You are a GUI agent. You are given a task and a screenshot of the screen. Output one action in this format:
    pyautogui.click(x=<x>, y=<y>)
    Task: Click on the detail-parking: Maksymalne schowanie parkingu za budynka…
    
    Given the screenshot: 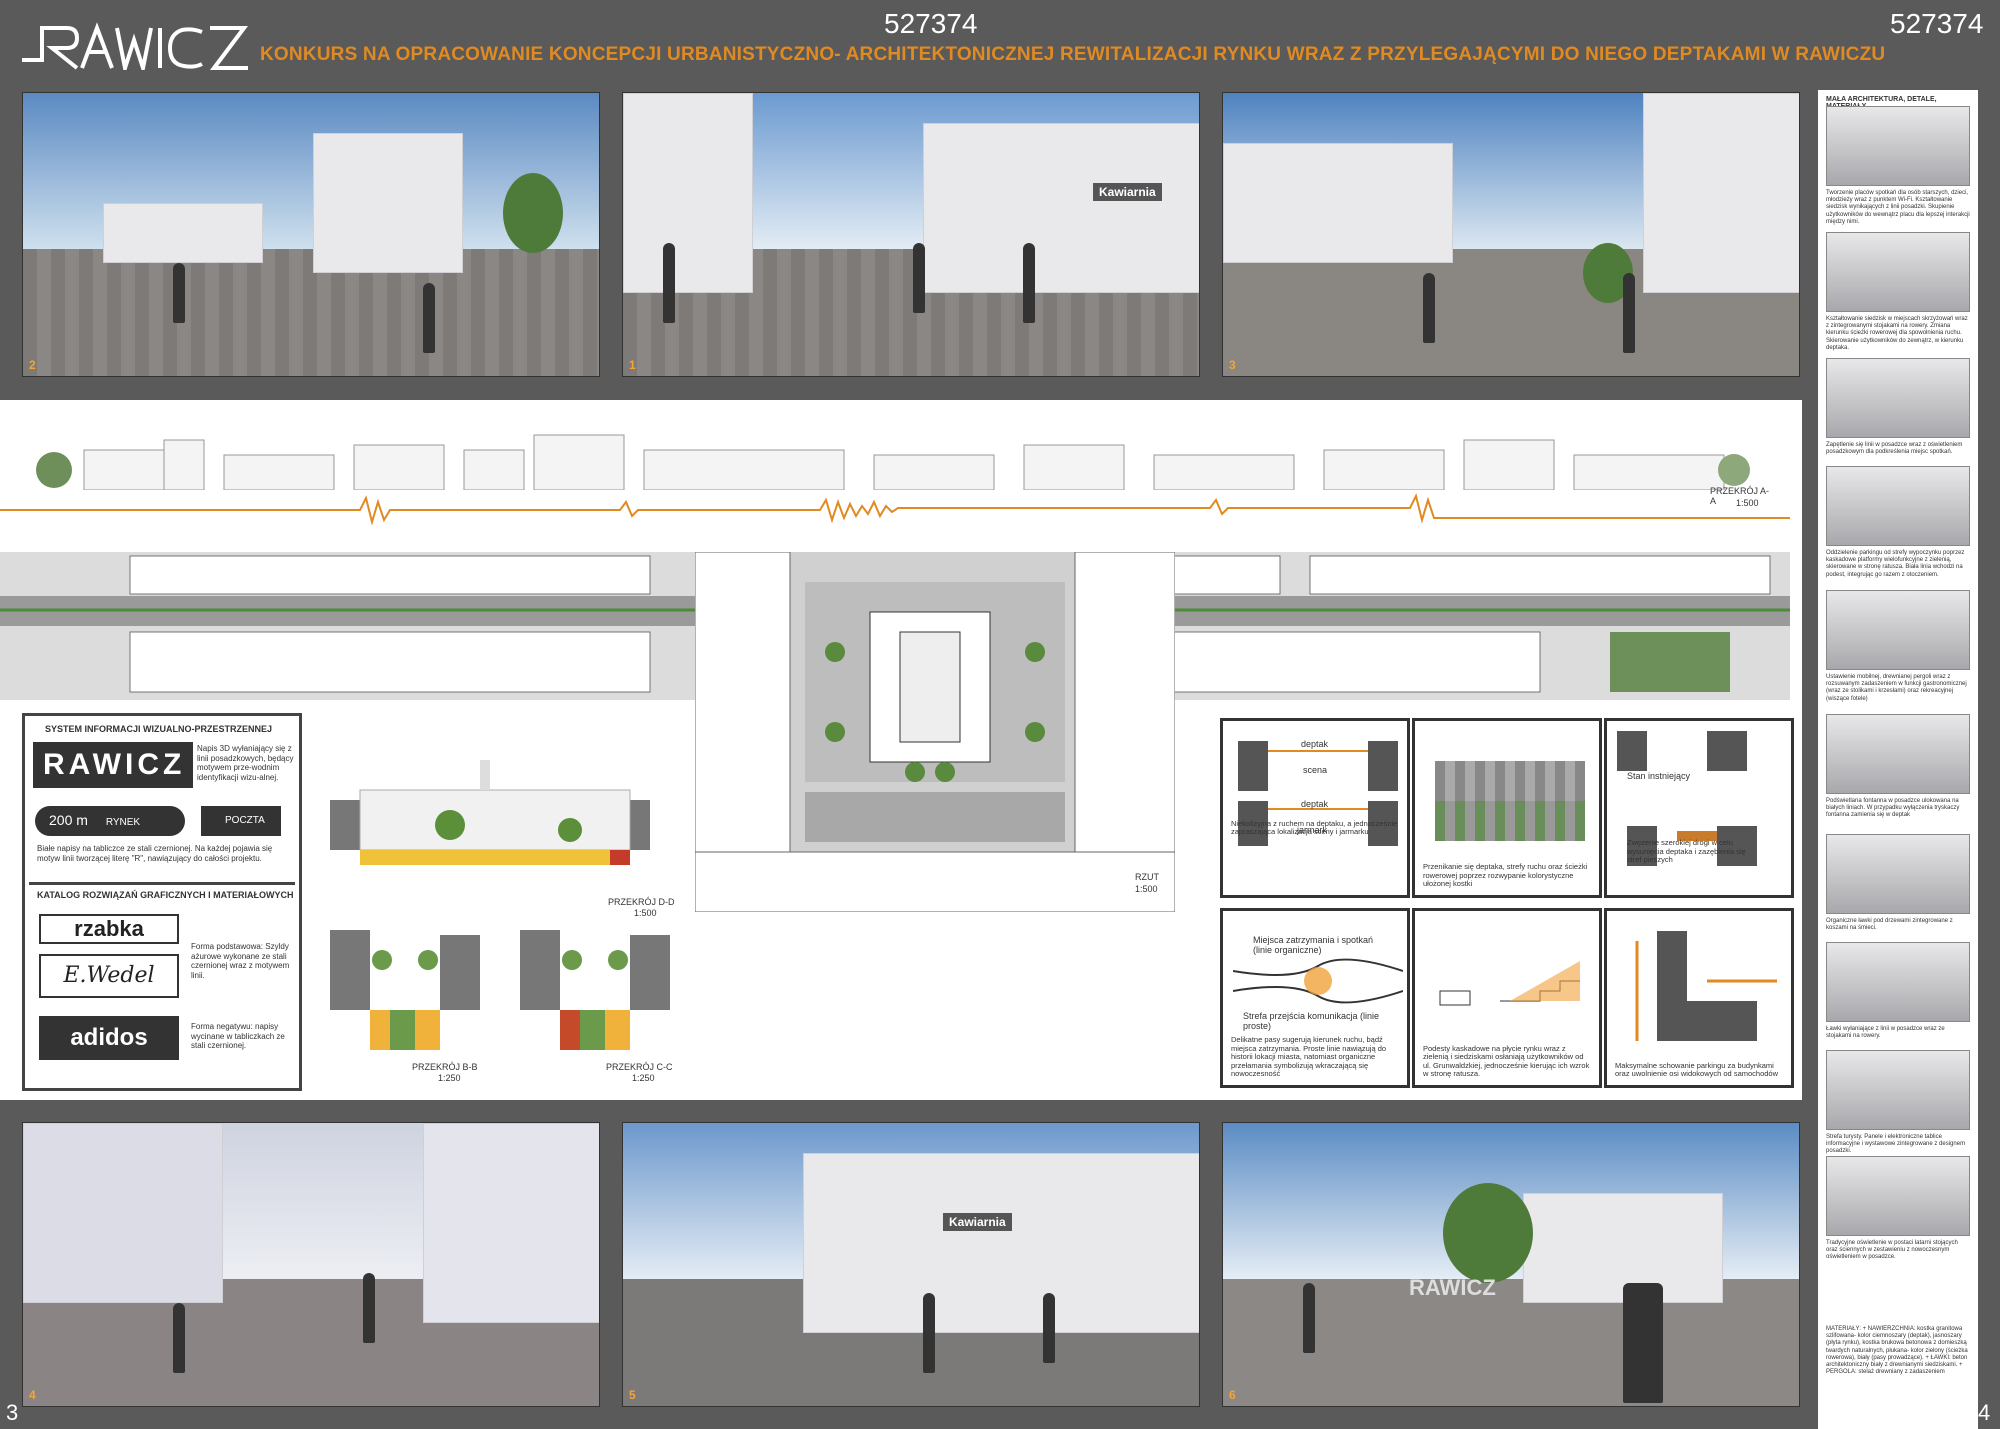 What is the action you would take?
    pyautogui.click(x=1699, y=998)
    